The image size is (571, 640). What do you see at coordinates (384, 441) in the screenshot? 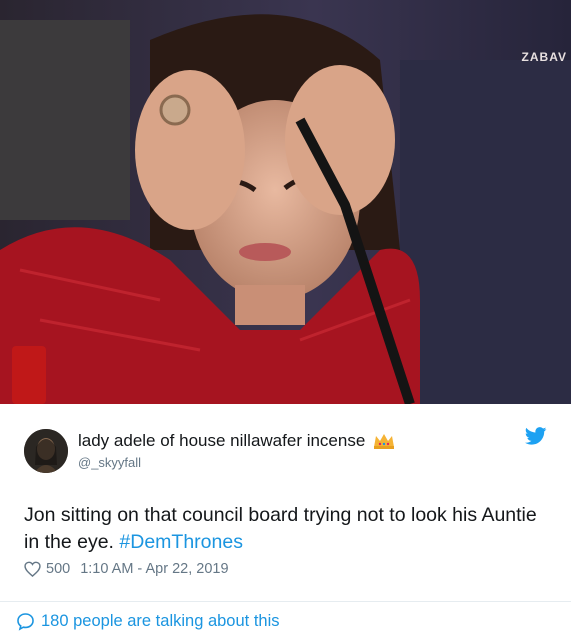
I see `crown-icon` at bounding box center [384, 441].